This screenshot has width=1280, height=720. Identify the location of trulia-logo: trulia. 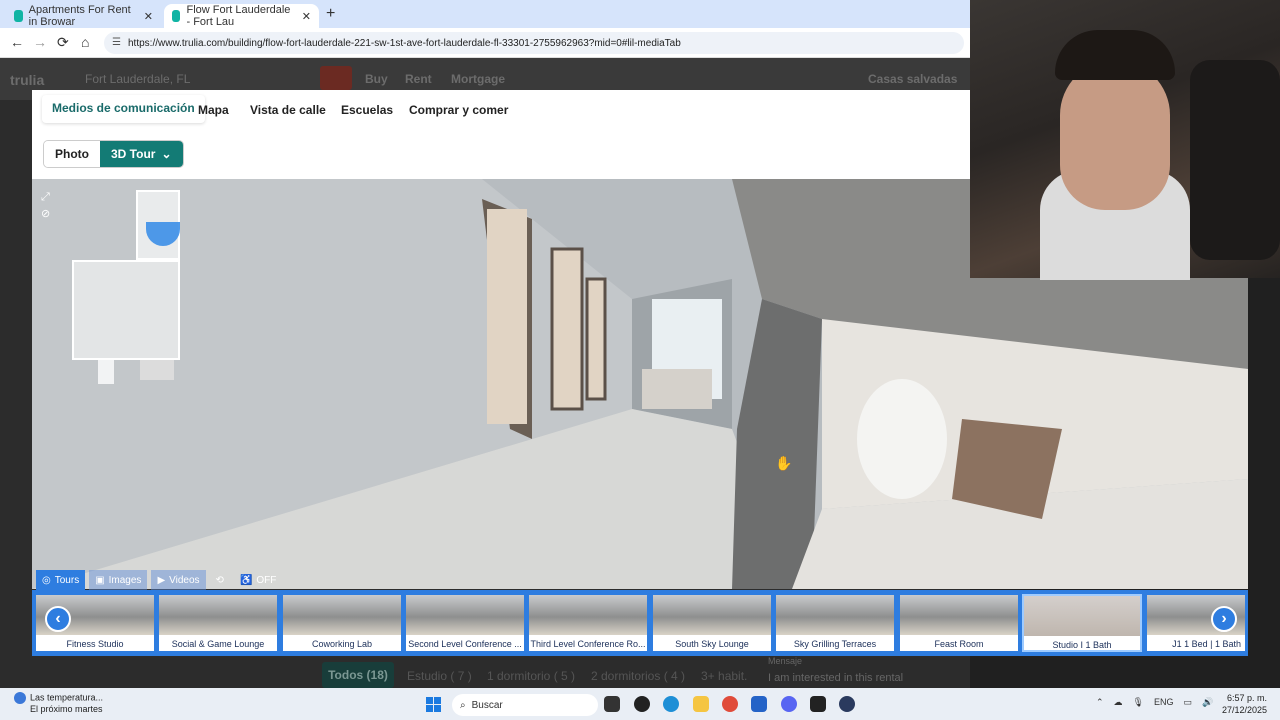
(27, 80).